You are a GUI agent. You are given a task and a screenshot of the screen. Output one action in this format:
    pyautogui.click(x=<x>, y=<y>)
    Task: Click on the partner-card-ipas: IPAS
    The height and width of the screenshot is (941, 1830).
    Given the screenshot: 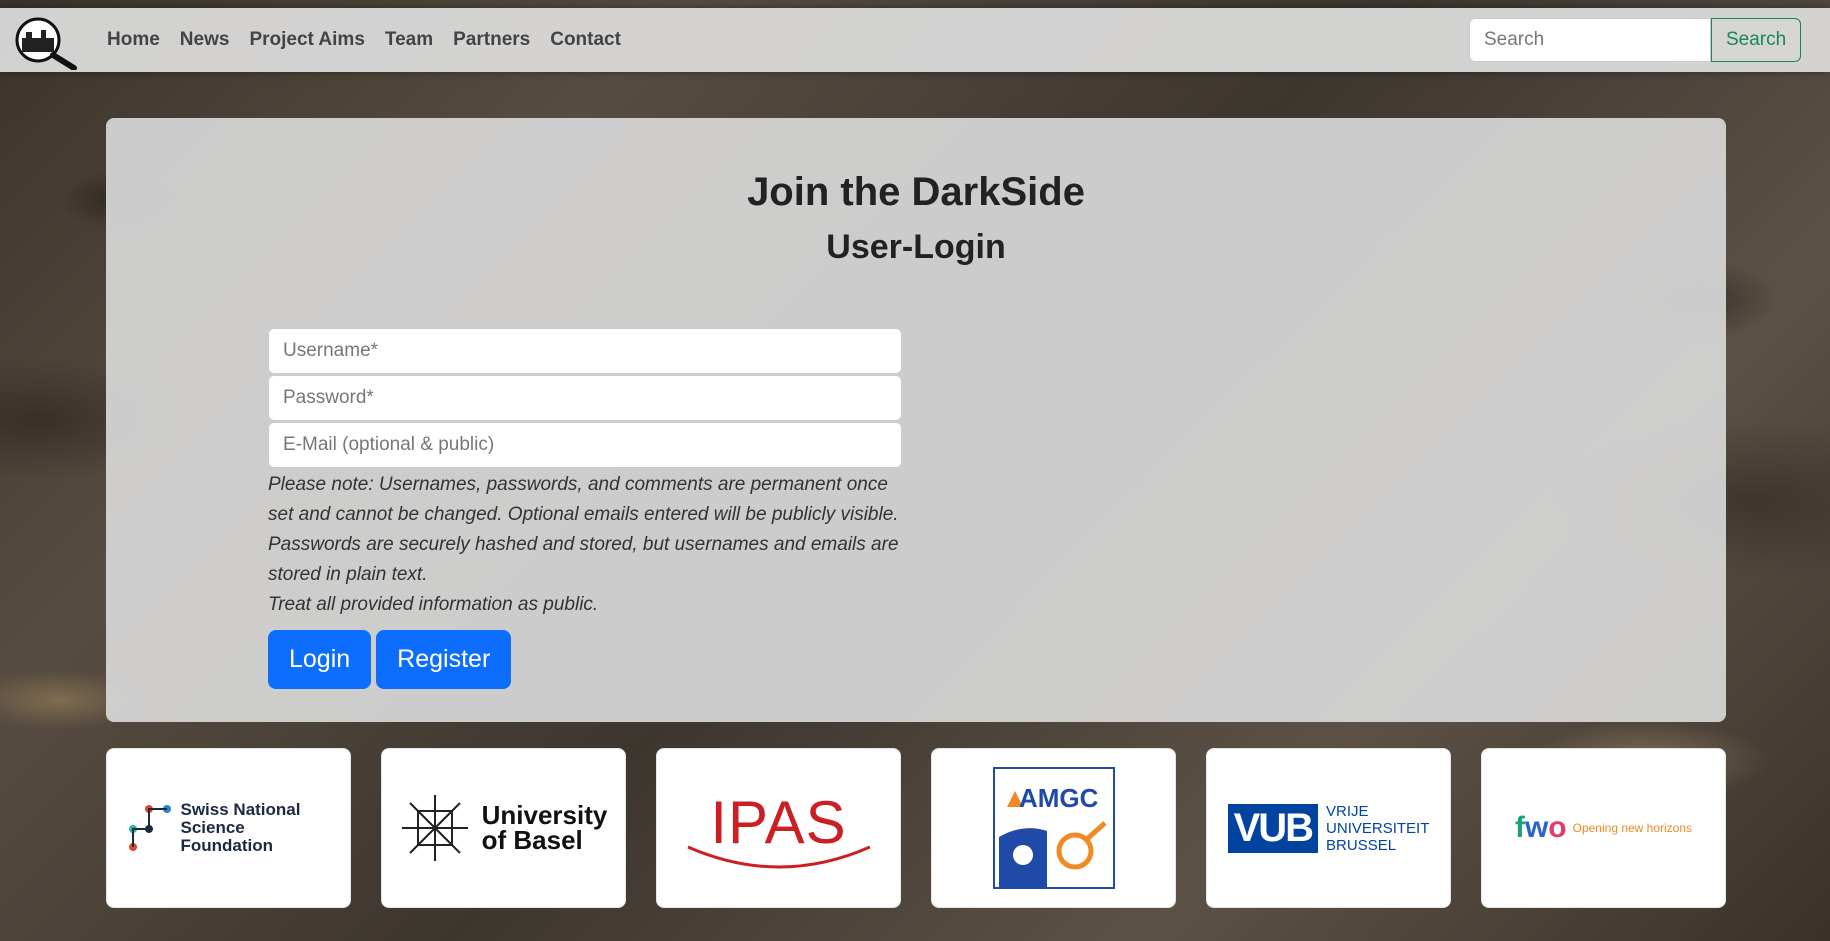 What is the action you would take?
    pyautogui.click(x=778, y=828)
    